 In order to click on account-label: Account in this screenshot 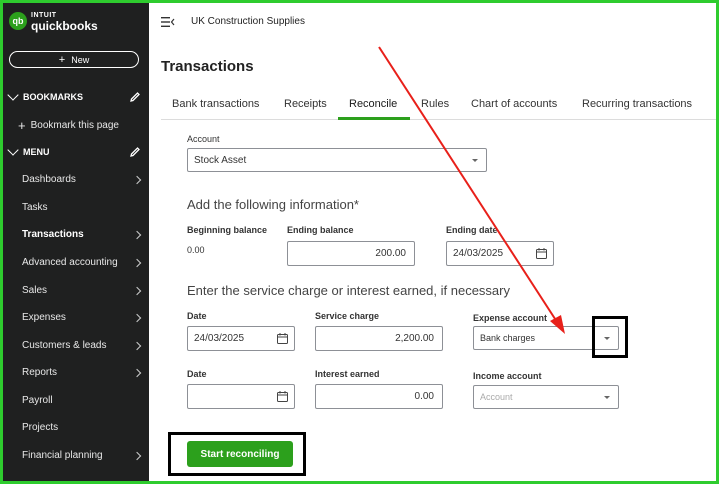, I will do `click(203, 139)`.